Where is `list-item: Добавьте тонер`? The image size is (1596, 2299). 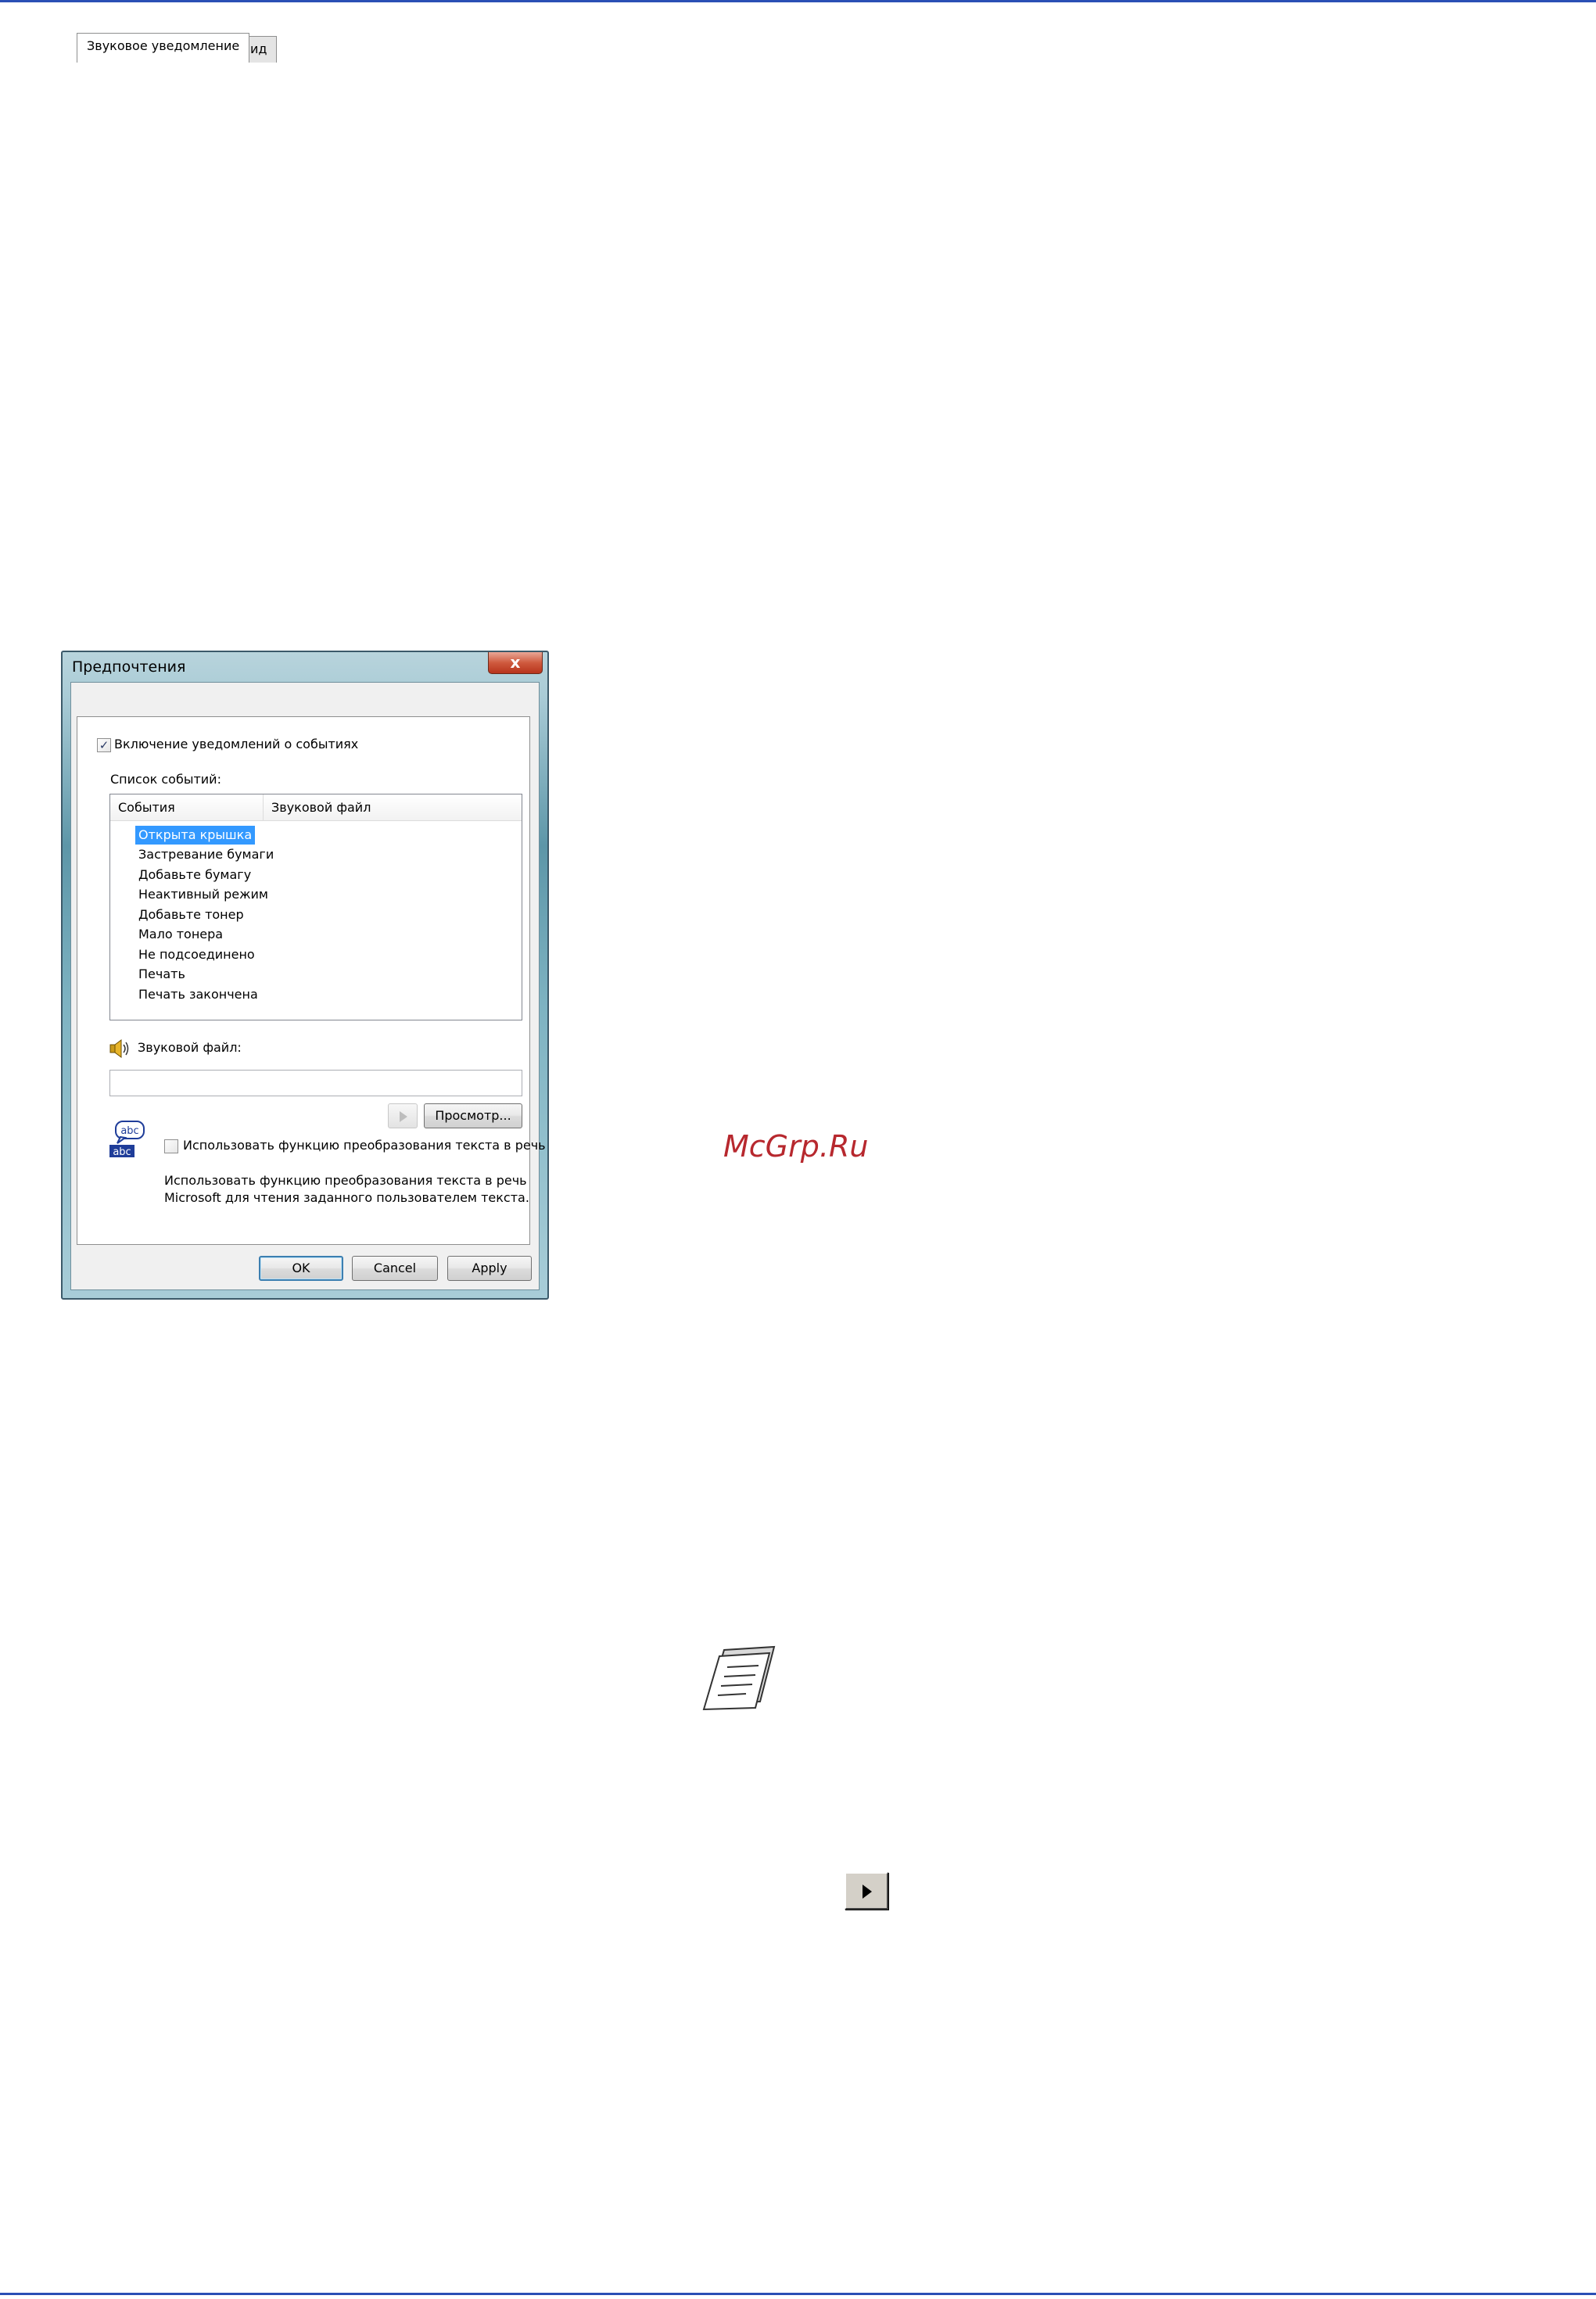
list-item: Добавьте тонер is located at coordinates (191, 915).